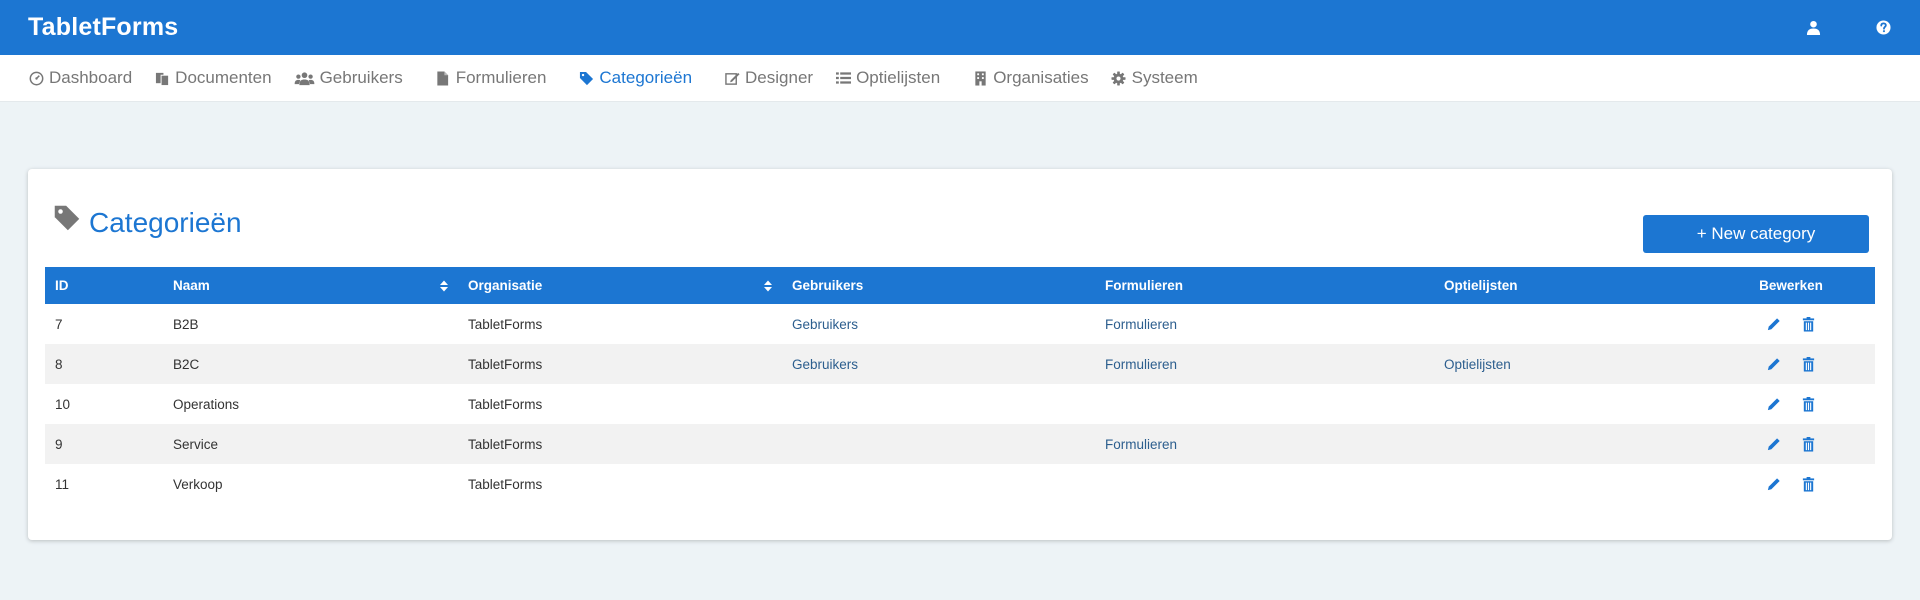  I want to click on nav-label-optielijsten: Optielijsten, so click(898, 77).